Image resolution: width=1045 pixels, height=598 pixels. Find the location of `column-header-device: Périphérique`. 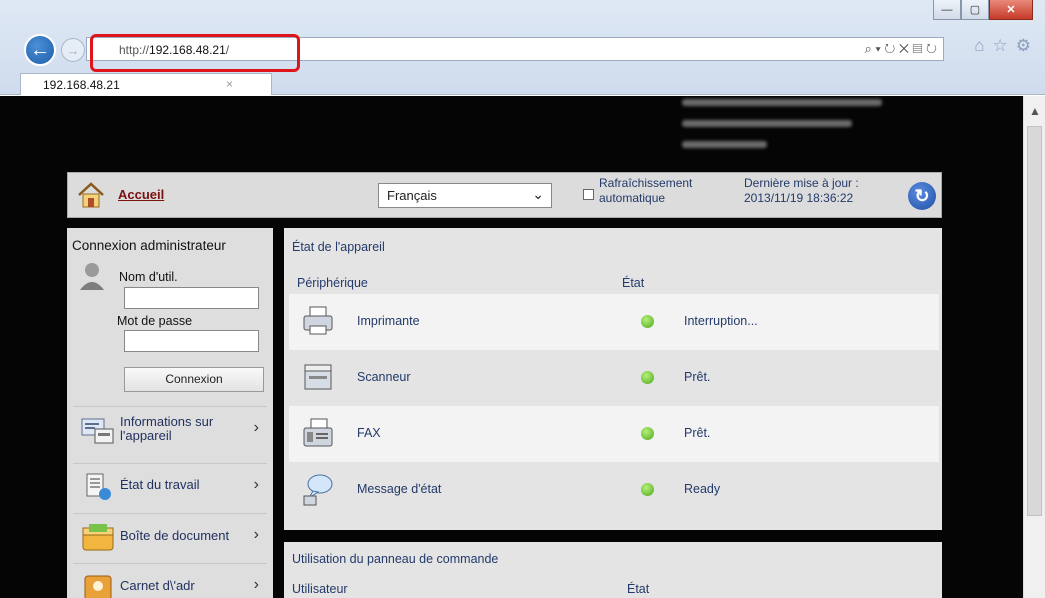

column-header-device: Périphérique is located at coordinates (332, 283).